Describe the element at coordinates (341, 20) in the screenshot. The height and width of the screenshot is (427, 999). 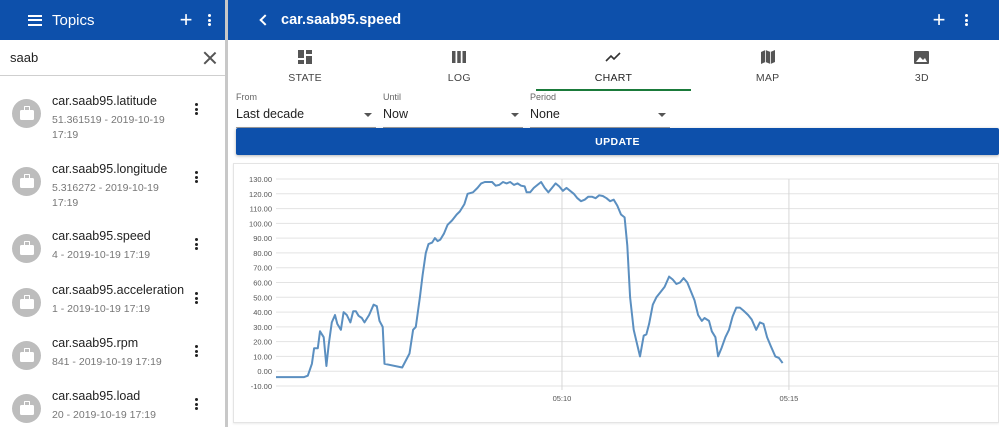
I see `page-title: car.saab95.speed` at that location.